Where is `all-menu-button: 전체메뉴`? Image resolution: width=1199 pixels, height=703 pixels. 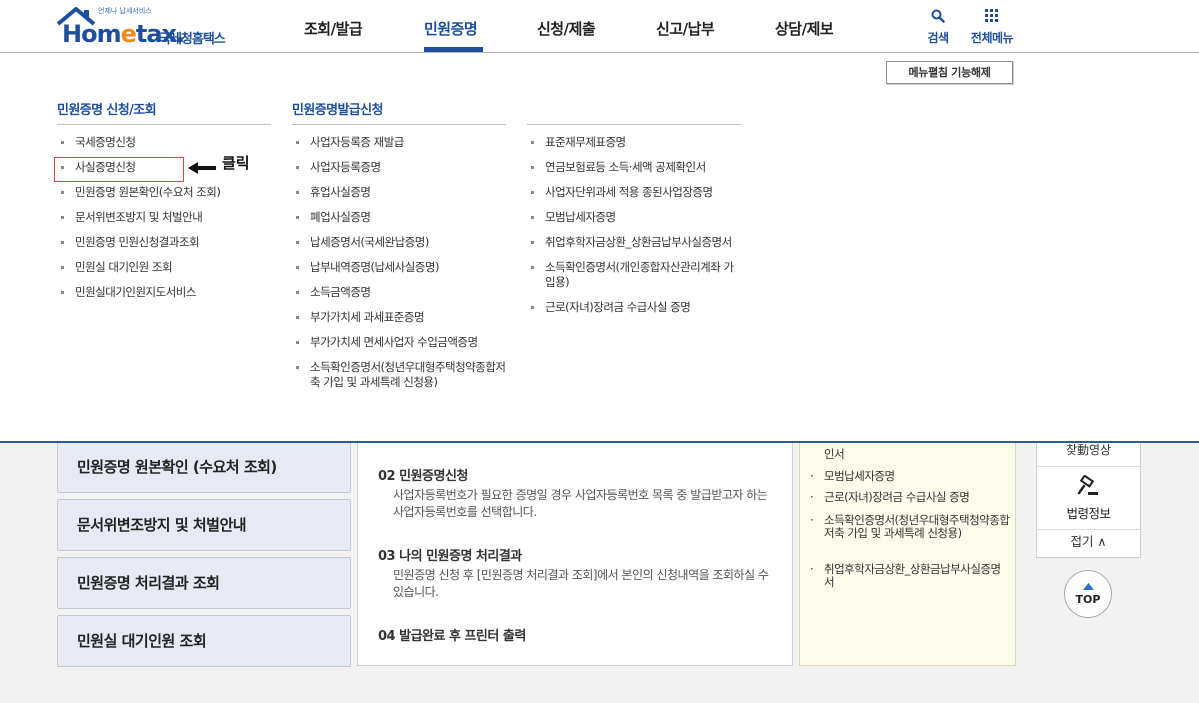
all-menu-button: 전체메뉴 is located at coordinates (992, 27).